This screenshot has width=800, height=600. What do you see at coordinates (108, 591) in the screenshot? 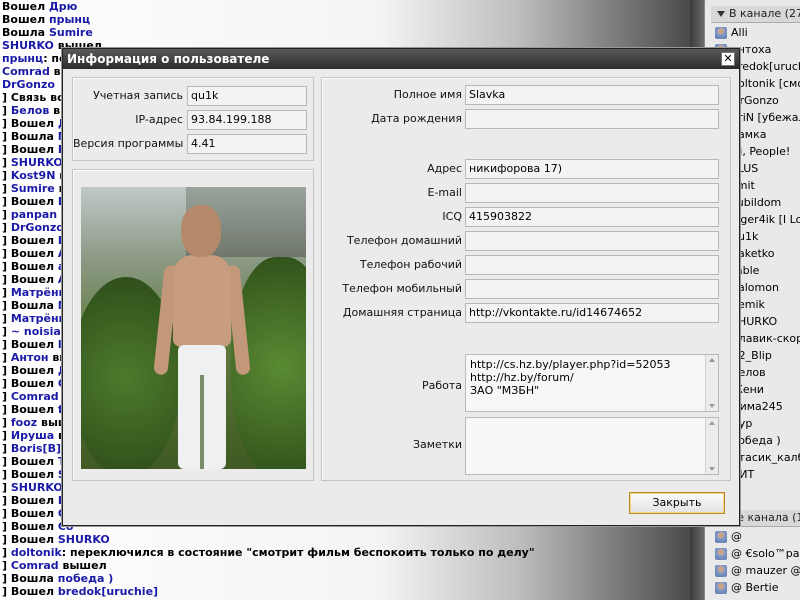
I see `chat-nick: bredok[uruchie]` at bounding box center [108, 591].